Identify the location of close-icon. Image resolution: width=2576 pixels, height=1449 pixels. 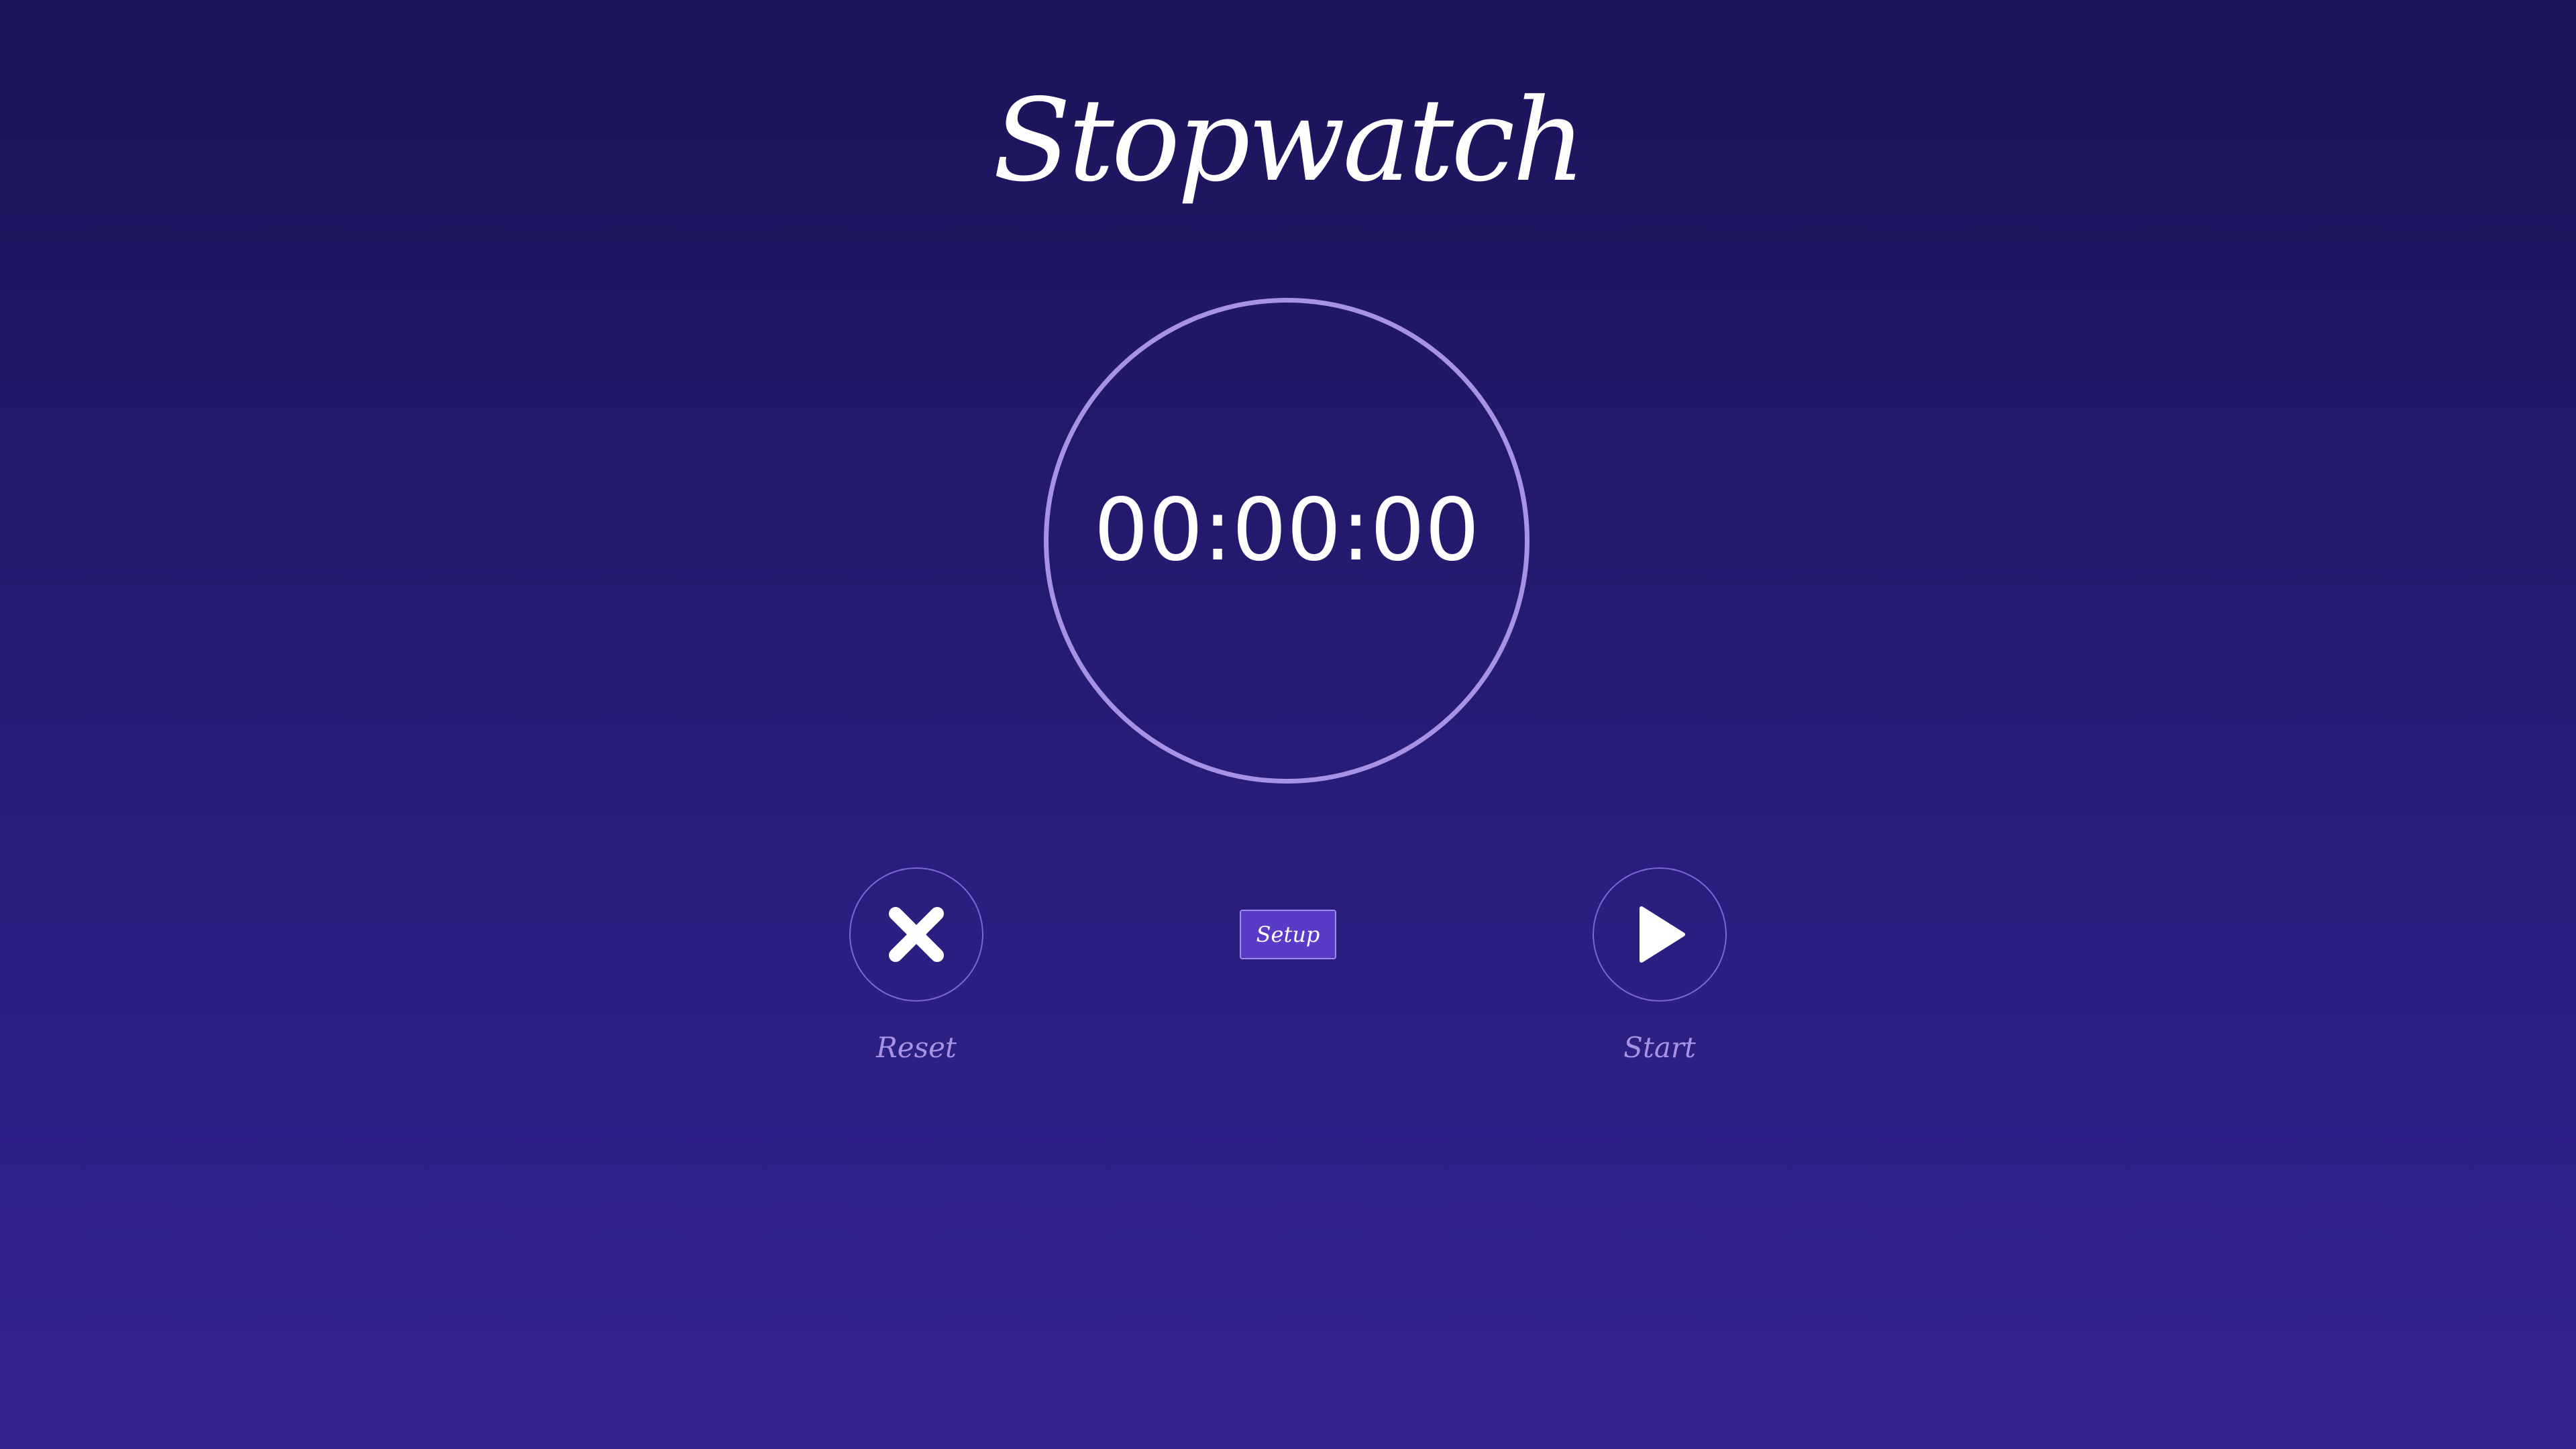
(916, 934).